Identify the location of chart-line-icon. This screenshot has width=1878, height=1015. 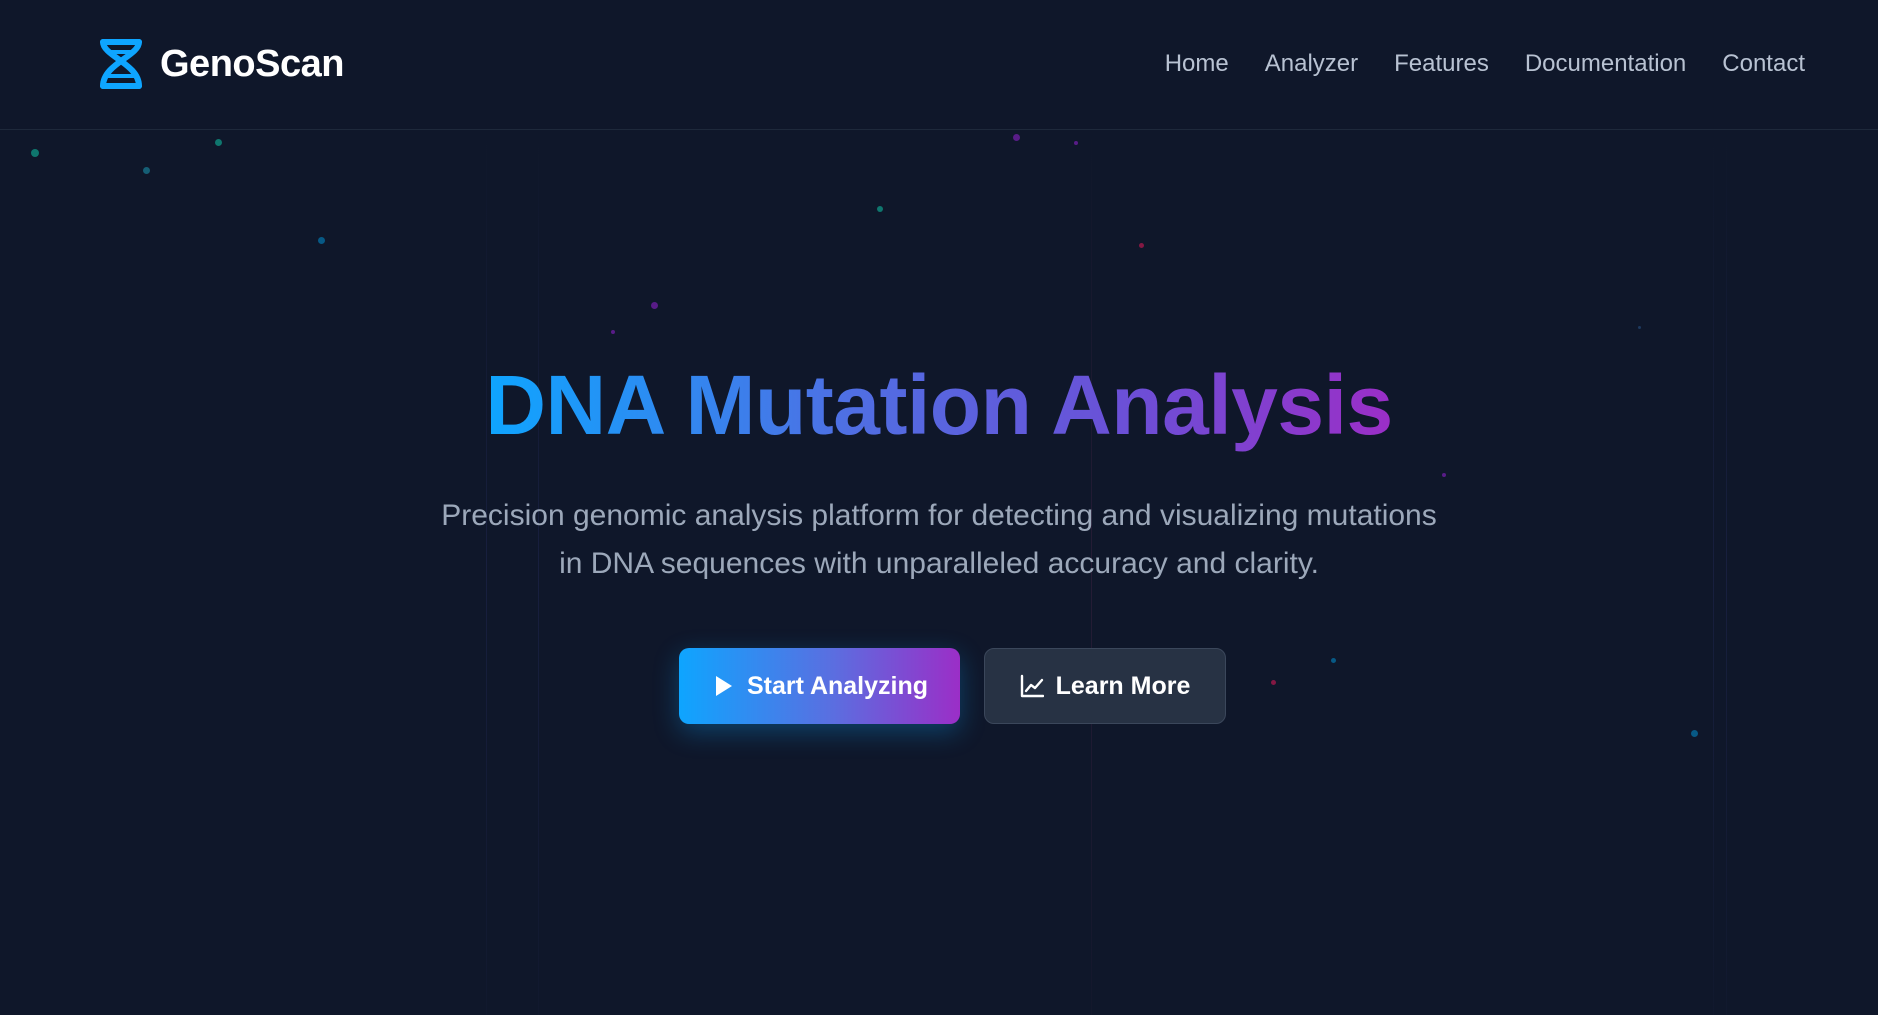
(1032, 686).